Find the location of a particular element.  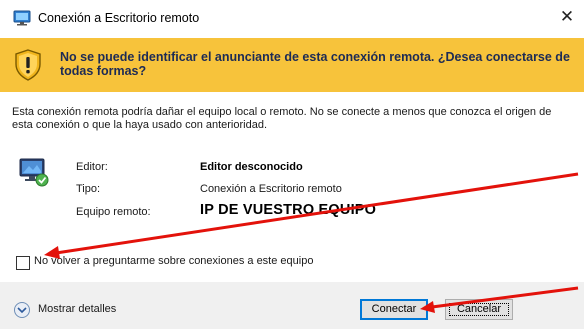

remote-desktop-icon is located at coordinates (22, 18).